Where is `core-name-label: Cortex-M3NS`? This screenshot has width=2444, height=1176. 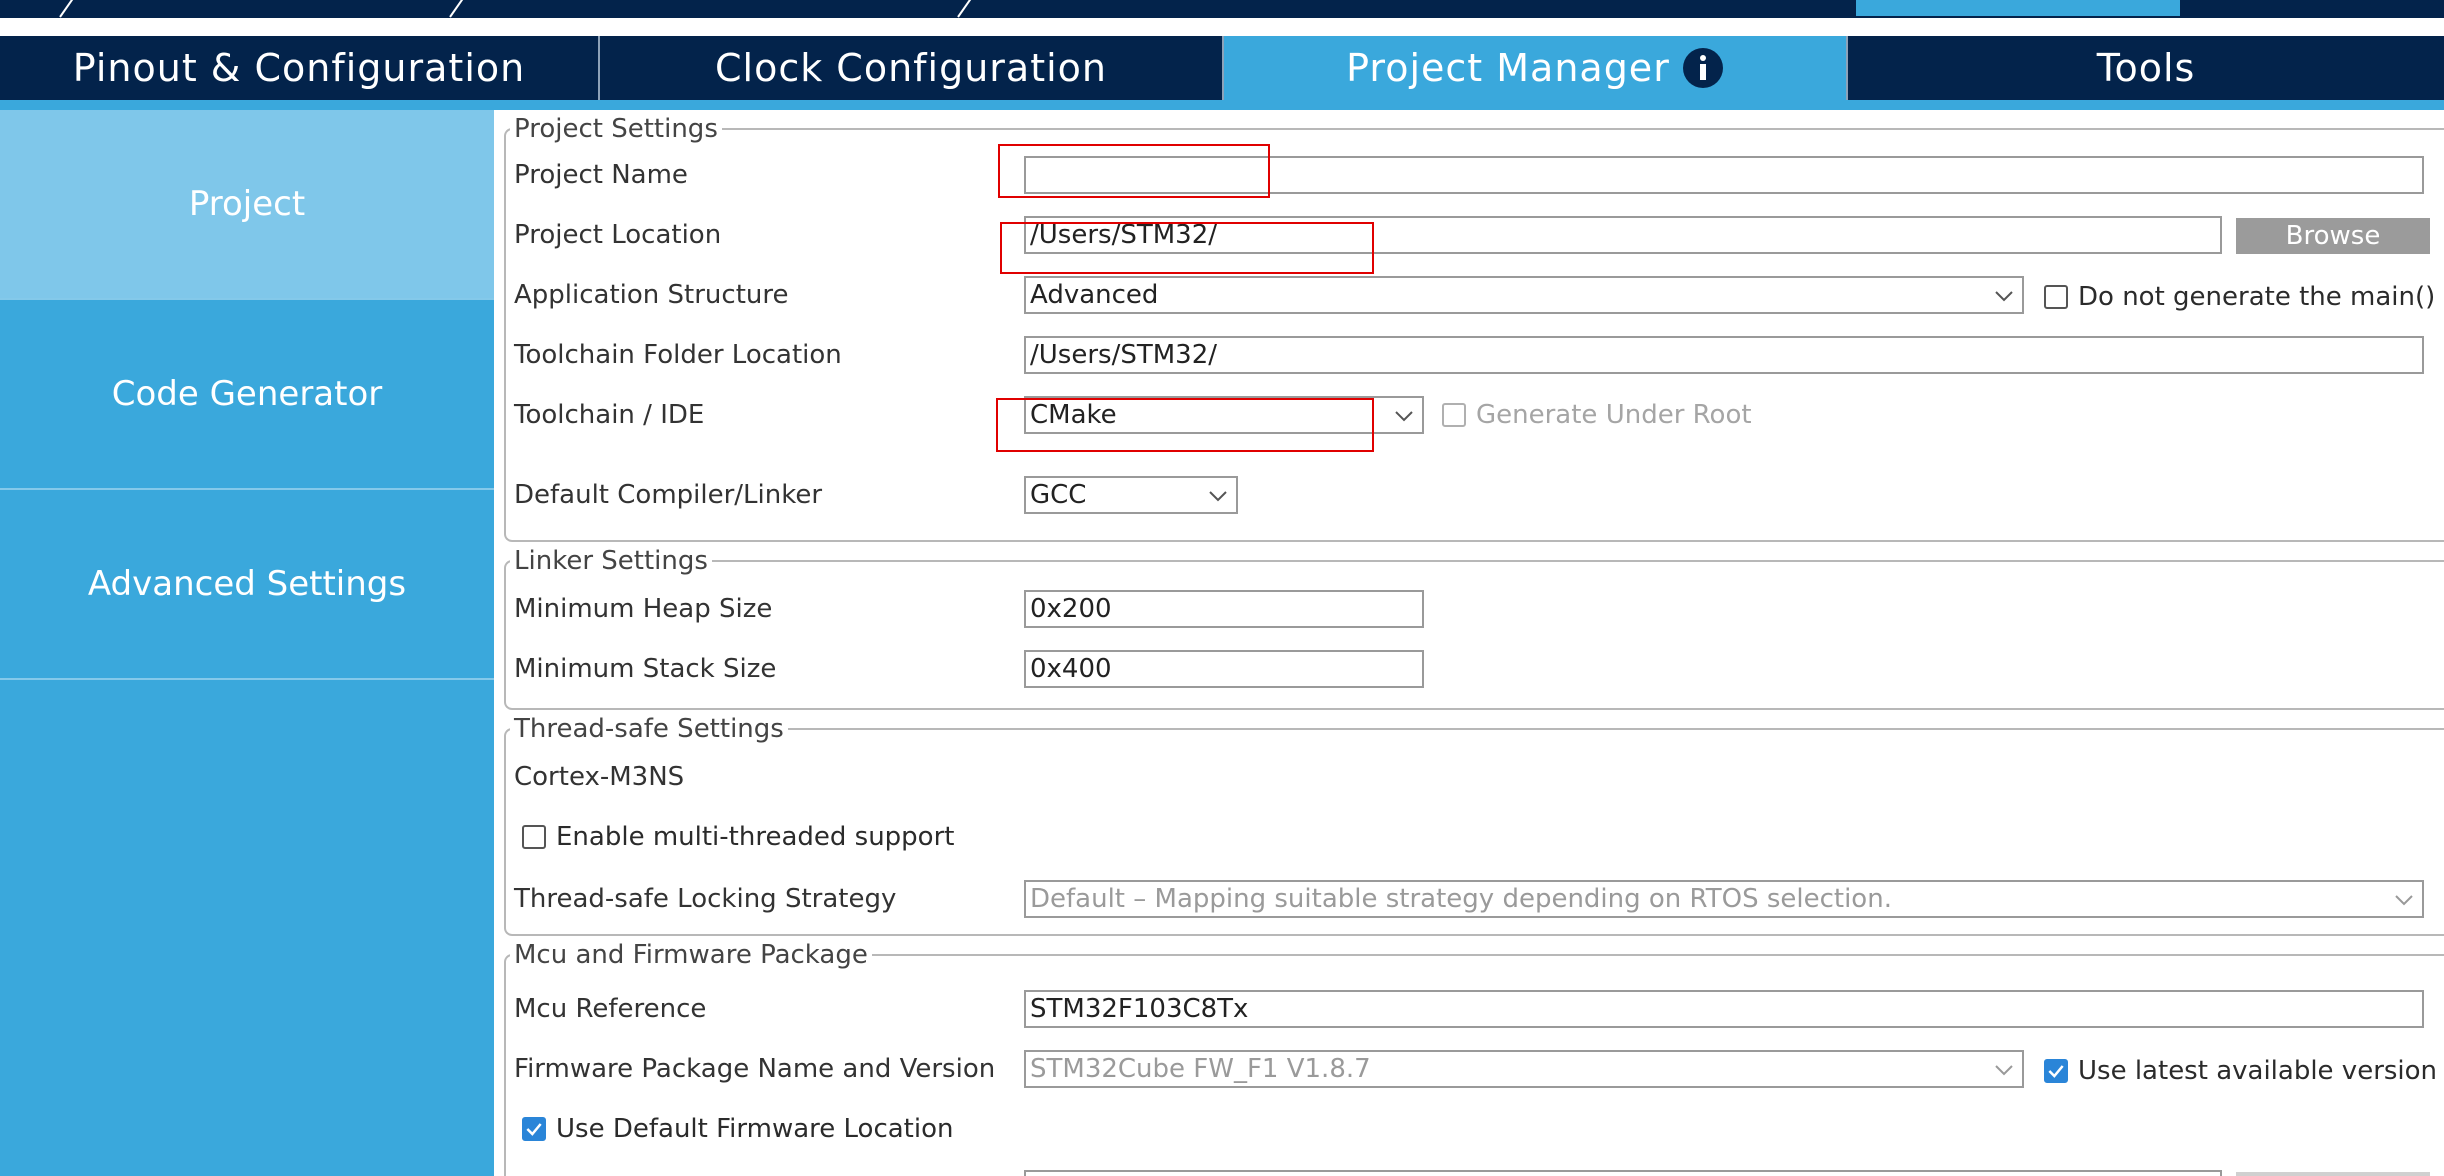 core-name-label: Cortex-M3NS is located at coordinates (599, 777).